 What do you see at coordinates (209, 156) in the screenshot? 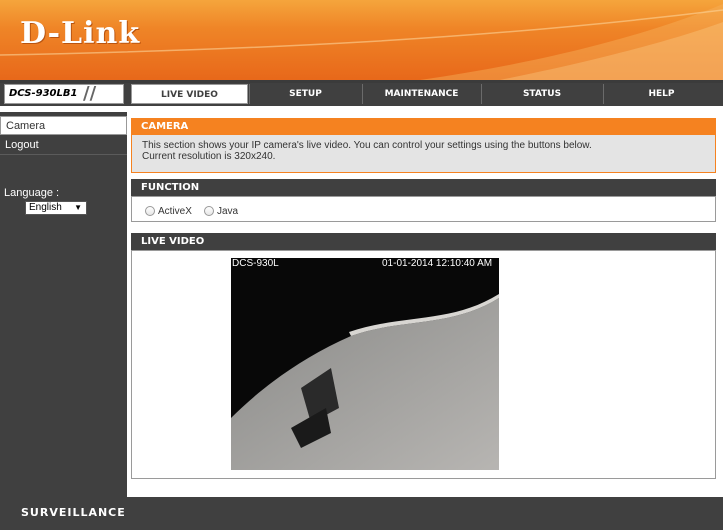
I see `current-resolution: Current resolution is 320x240.` at bounding box center [209, 156].